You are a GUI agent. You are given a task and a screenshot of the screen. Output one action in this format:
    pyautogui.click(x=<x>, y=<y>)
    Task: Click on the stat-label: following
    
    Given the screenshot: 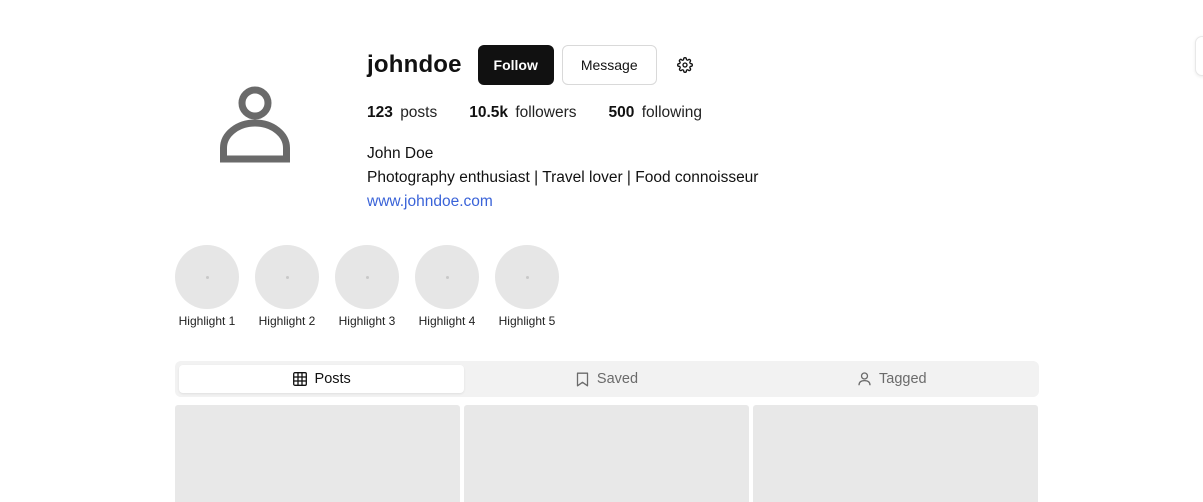 What is the action you would take?
    pyautogui.click(x=672, y=112)
    